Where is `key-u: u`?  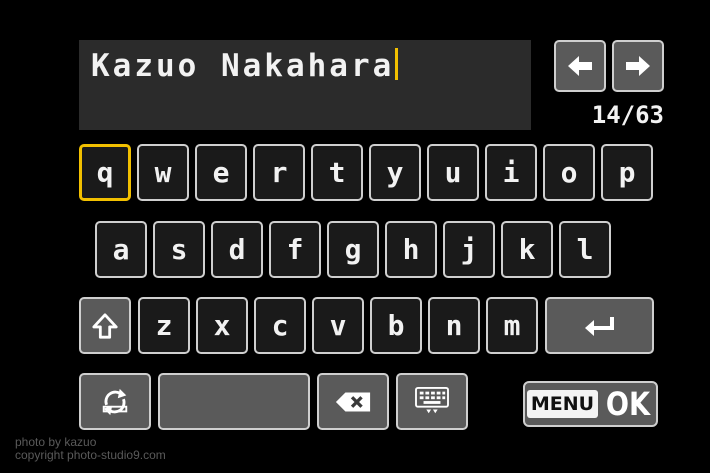 key-u: u is located at coordinates (453, 172).